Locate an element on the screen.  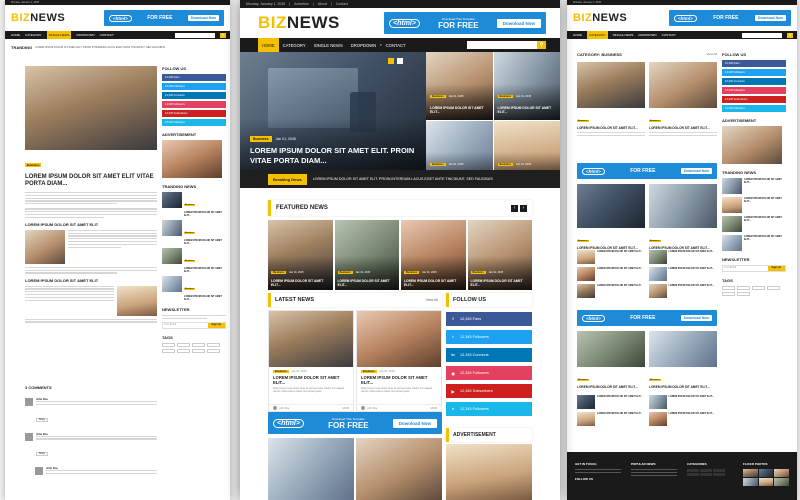
left-social-twitter: 12,345 Followers is located at coordinates (194, 86).